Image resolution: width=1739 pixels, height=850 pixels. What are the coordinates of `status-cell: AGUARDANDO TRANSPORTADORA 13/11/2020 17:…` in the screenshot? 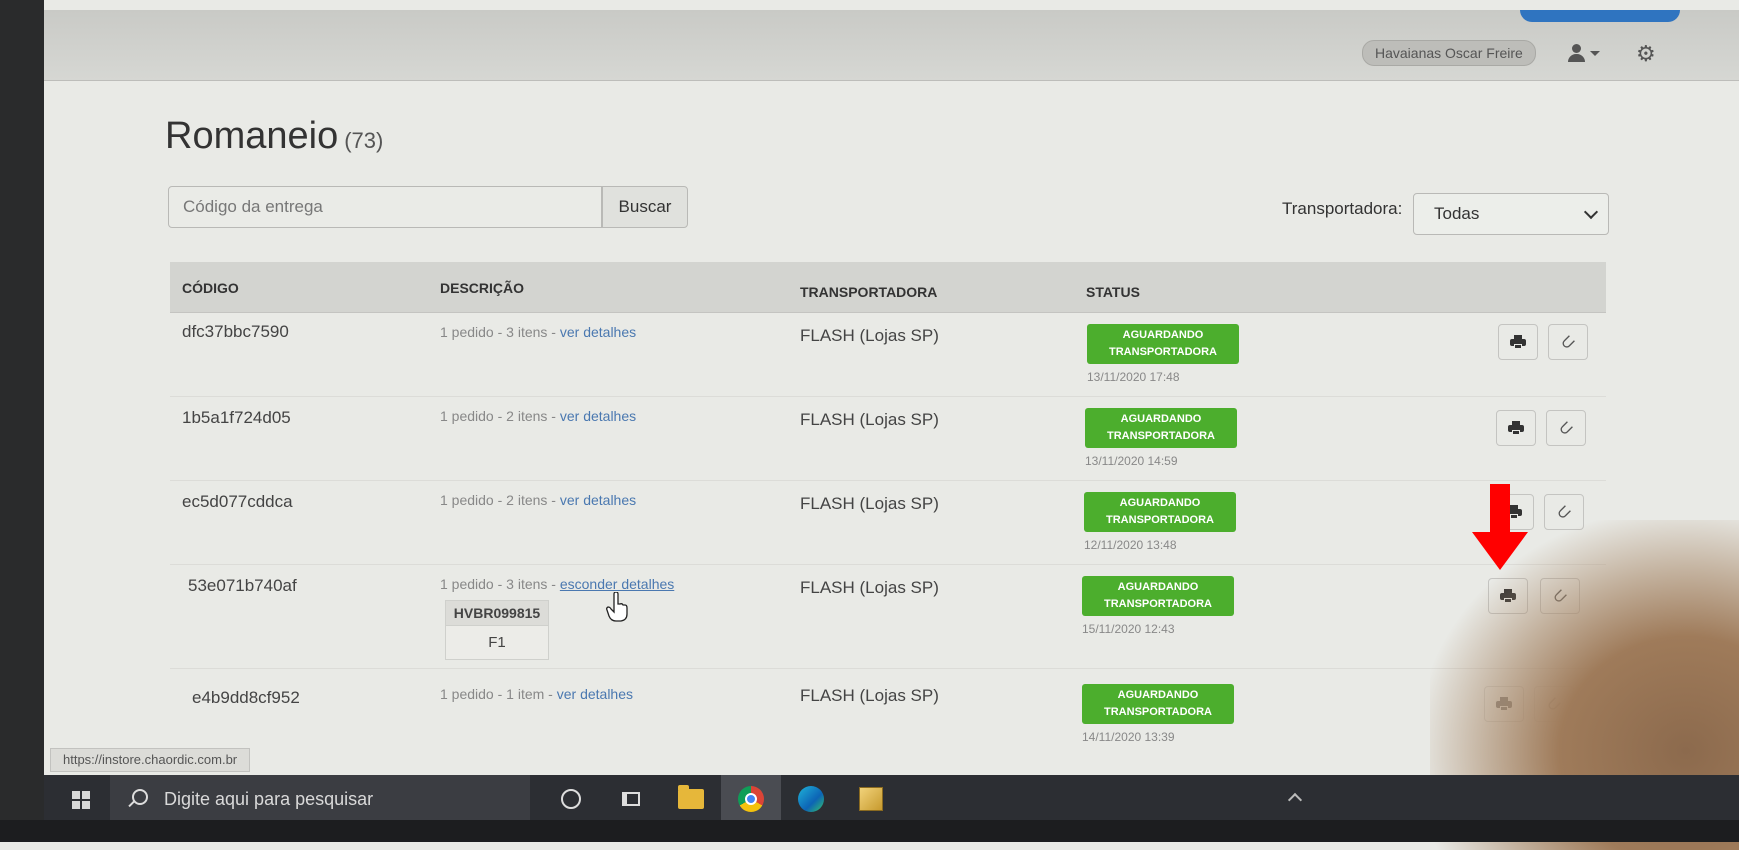 It's located at (1163, 354).